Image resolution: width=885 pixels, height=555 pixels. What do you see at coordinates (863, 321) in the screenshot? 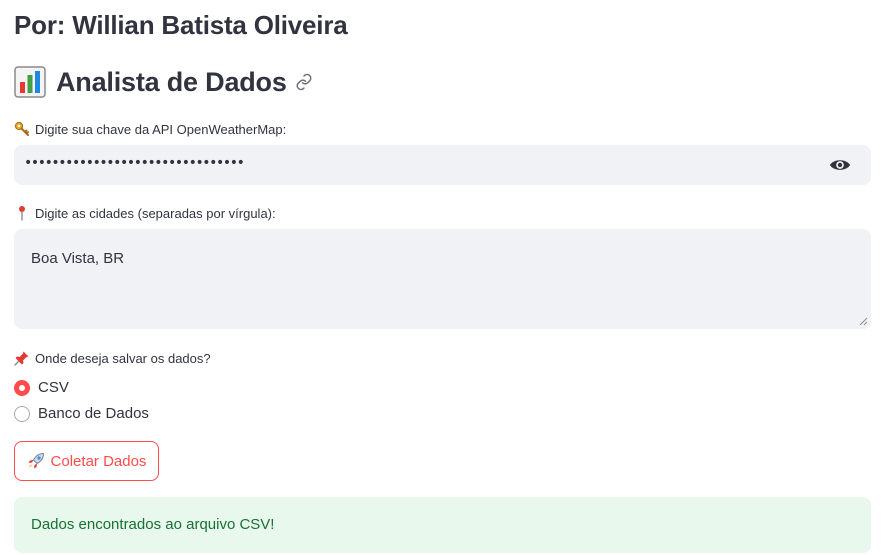
I see `resize-grip-icon` at bounding box center [863, 321].